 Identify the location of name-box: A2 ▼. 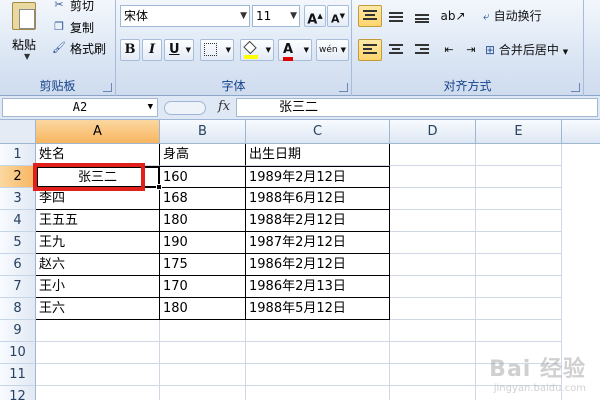
(80, 107).